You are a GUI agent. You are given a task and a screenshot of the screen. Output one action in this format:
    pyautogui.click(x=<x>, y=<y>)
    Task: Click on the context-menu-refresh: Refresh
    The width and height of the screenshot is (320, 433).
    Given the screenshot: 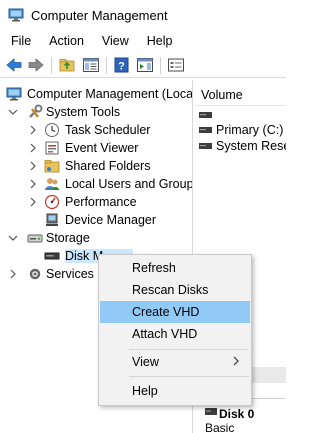 What is the action you would take?
    pyautogui.click(x=175, y=268)
    